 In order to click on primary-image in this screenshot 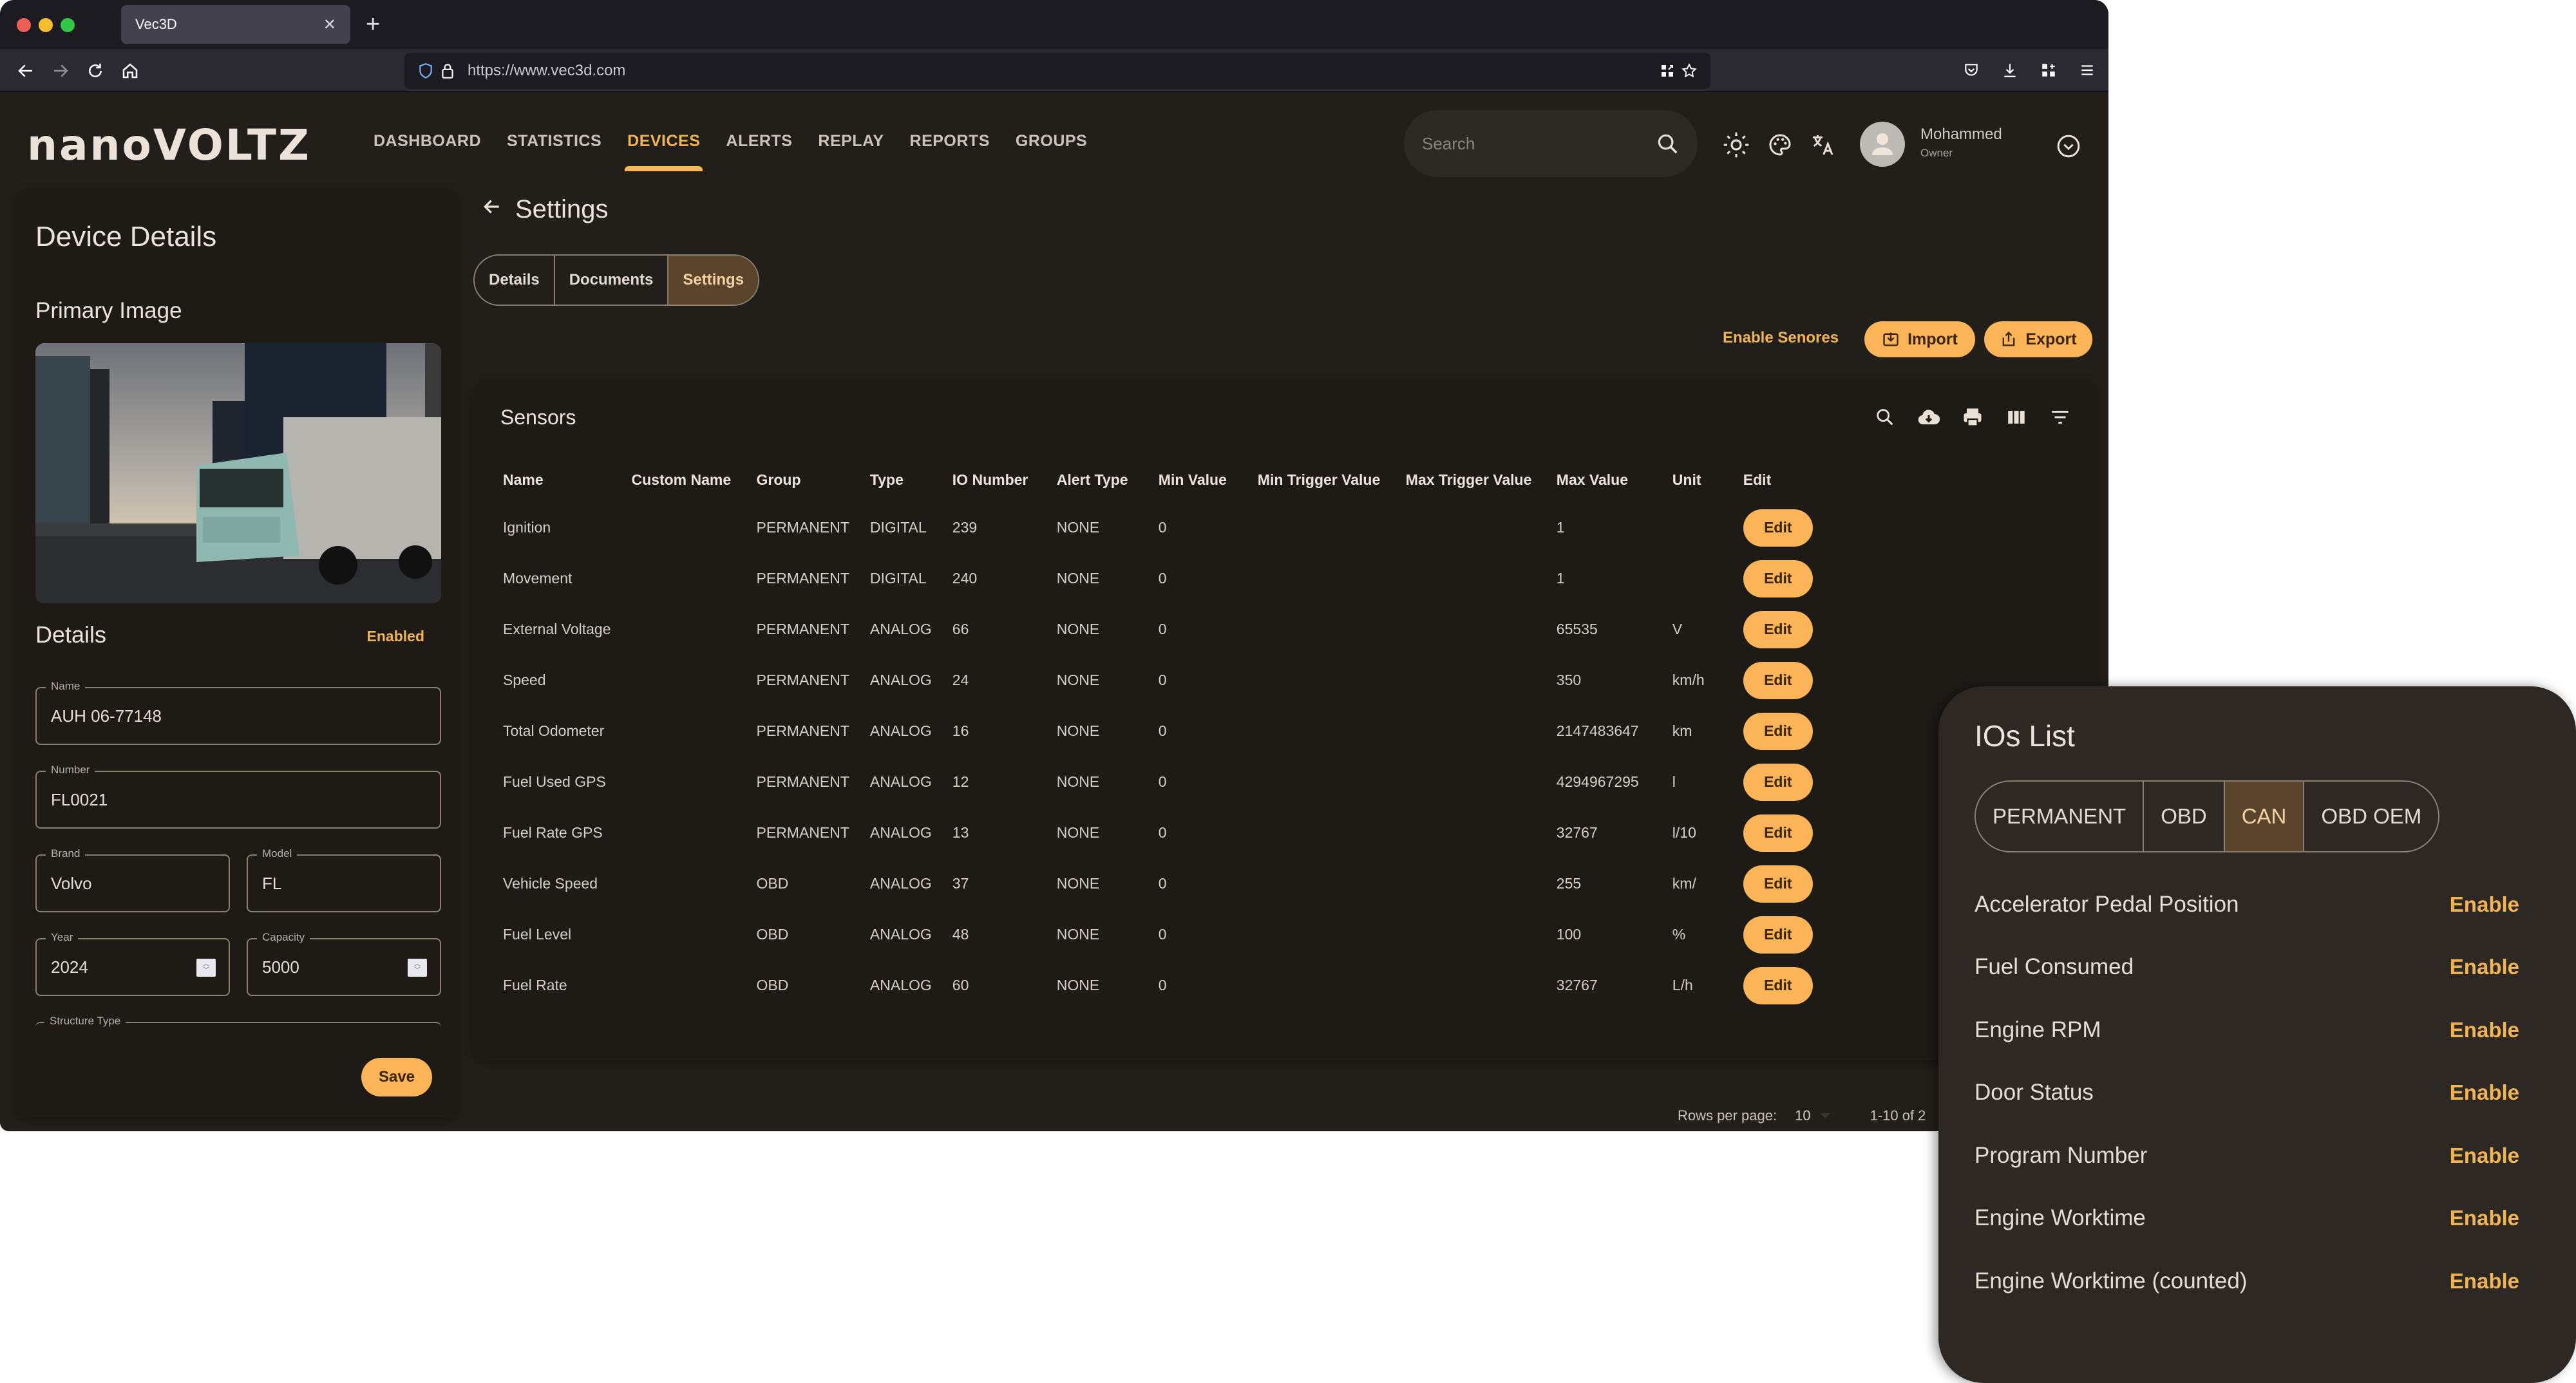, I will do `click(238, 473)`.